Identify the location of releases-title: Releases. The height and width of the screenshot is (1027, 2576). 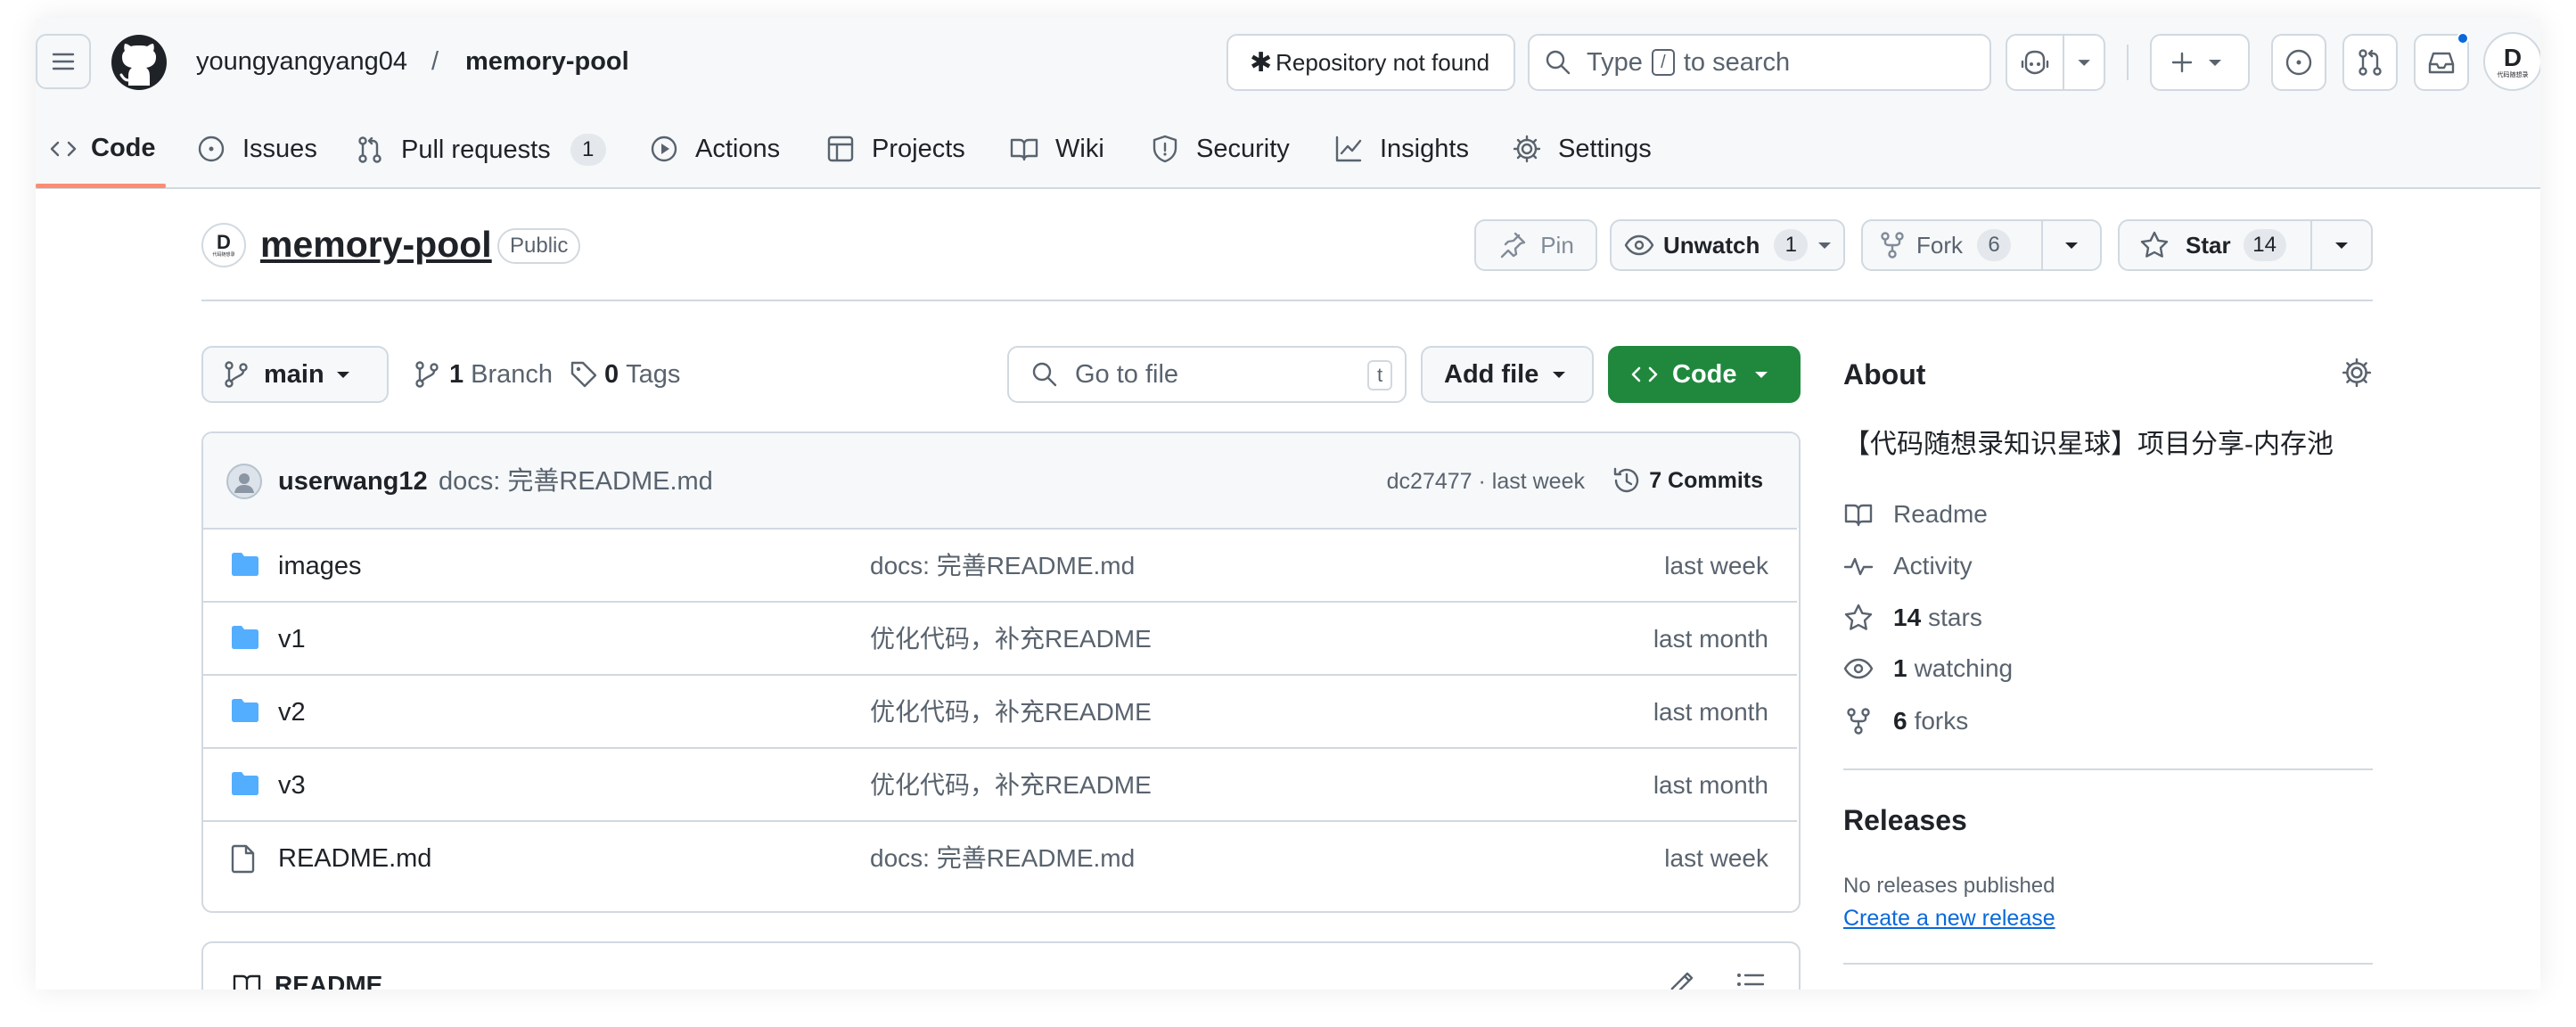
(1905, 820).